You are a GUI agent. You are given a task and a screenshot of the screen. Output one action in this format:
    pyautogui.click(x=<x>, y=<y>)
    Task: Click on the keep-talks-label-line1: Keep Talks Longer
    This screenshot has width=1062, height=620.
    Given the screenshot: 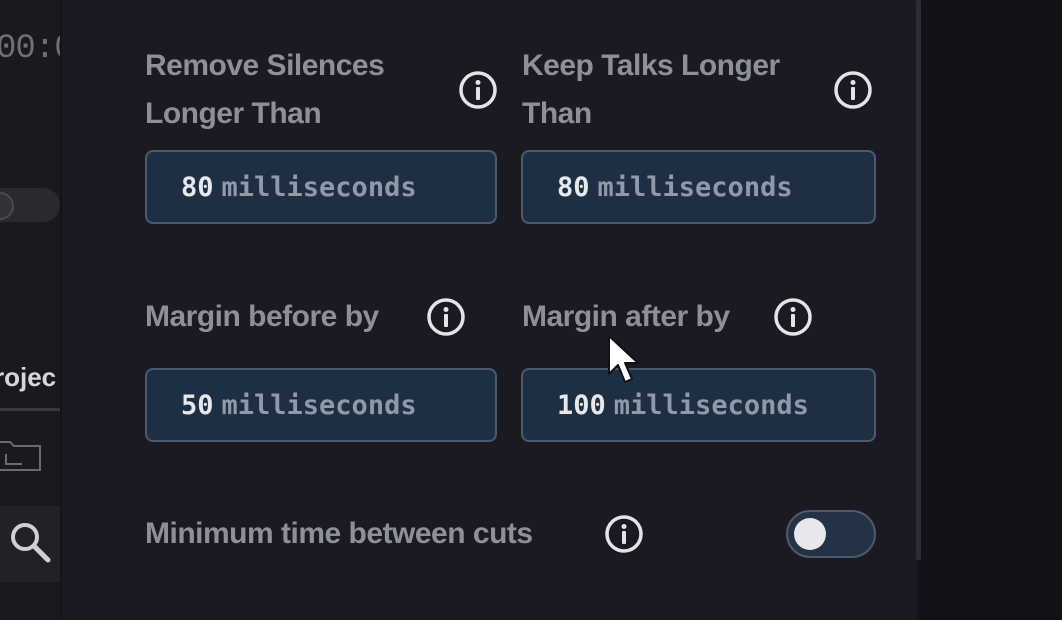 What is the action you would take?
    pyautogui.click(x=651, y=65)
    